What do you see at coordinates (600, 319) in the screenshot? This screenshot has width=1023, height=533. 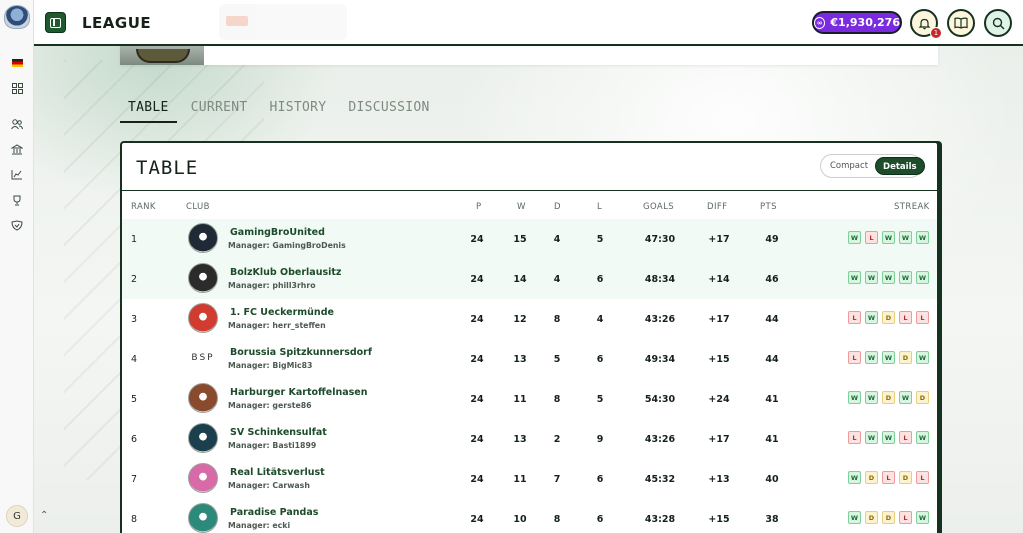 I see `l-cell: 4` at bounding box center [600, 319].